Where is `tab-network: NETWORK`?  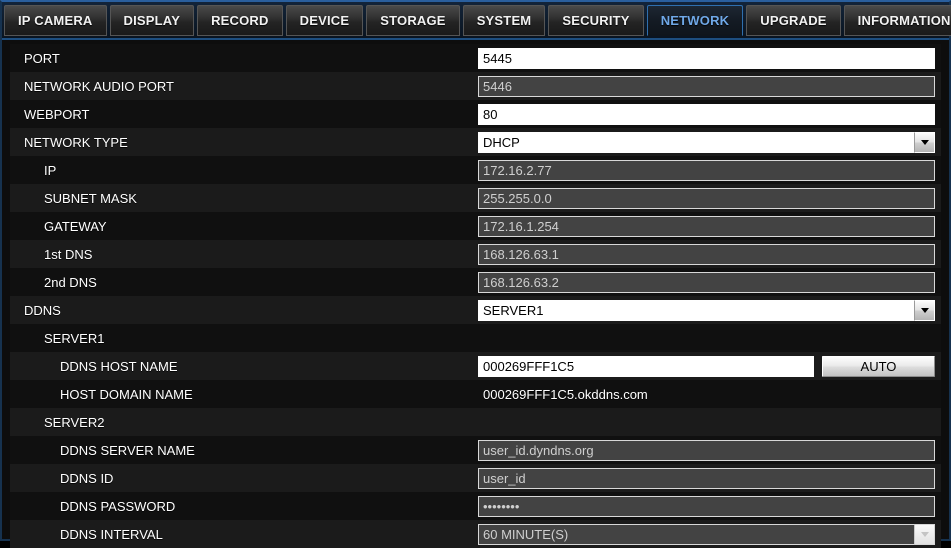 tab-network: NETWORK is located at coordinates (695, 20).